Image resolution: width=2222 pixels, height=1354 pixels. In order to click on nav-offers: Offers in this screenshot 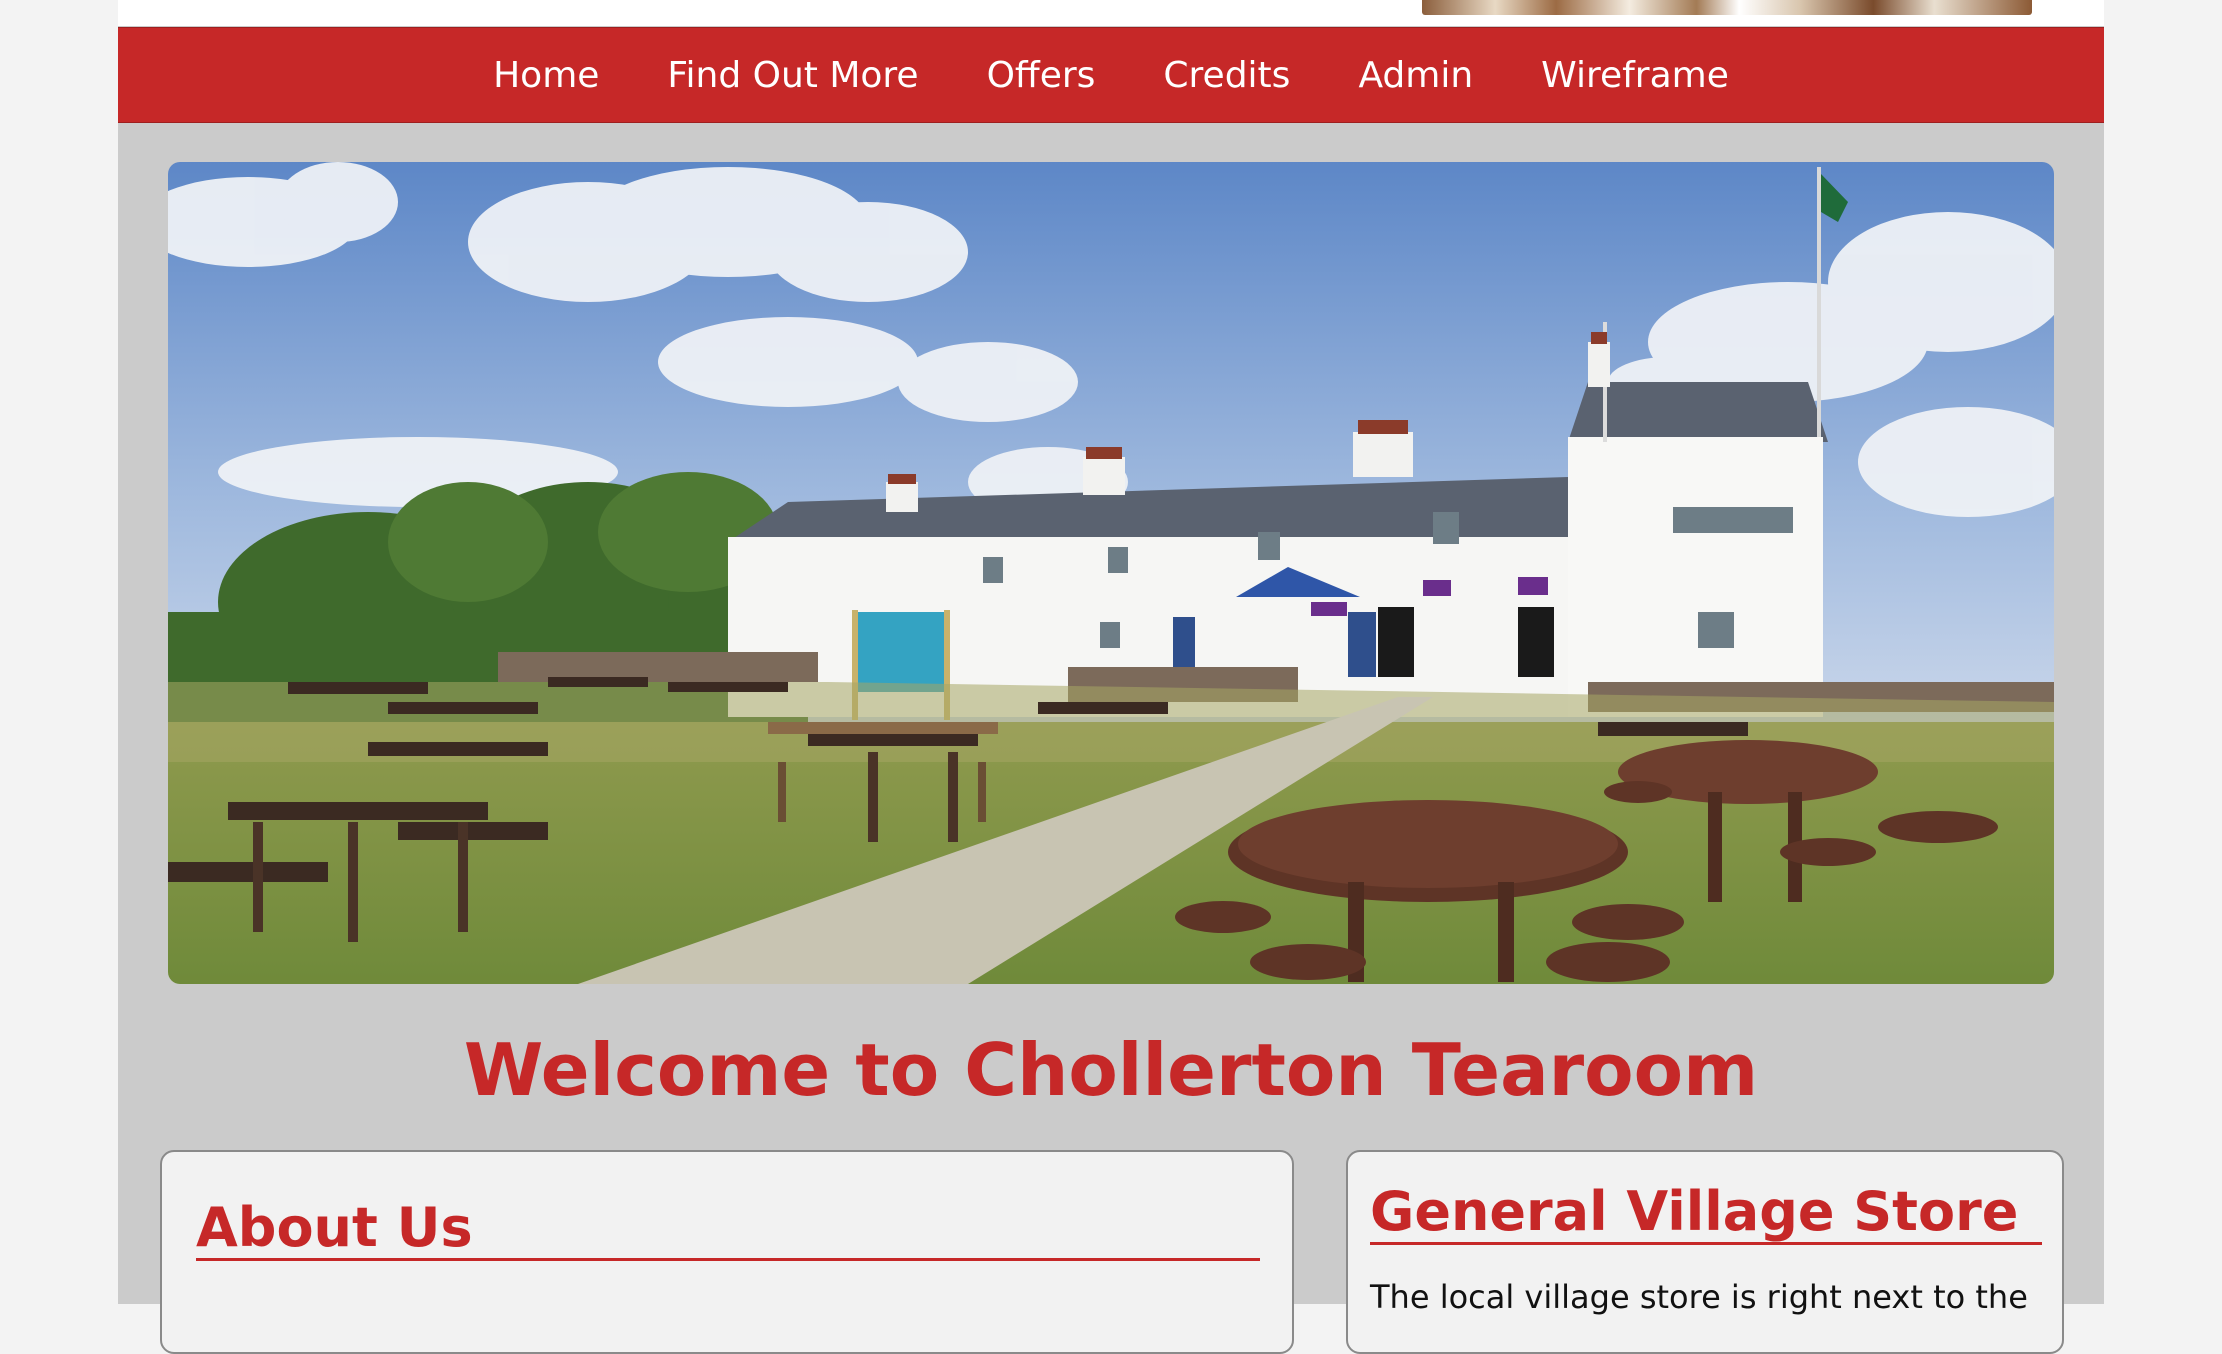, I will do `click(1041, 75)`.